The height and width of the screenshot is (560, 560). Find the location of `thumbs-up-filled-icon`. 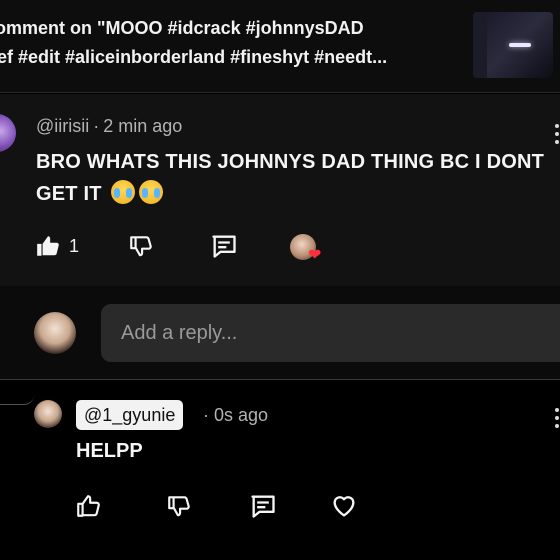

thumbs-up-filled-icon is located at coordinates (48, 246).